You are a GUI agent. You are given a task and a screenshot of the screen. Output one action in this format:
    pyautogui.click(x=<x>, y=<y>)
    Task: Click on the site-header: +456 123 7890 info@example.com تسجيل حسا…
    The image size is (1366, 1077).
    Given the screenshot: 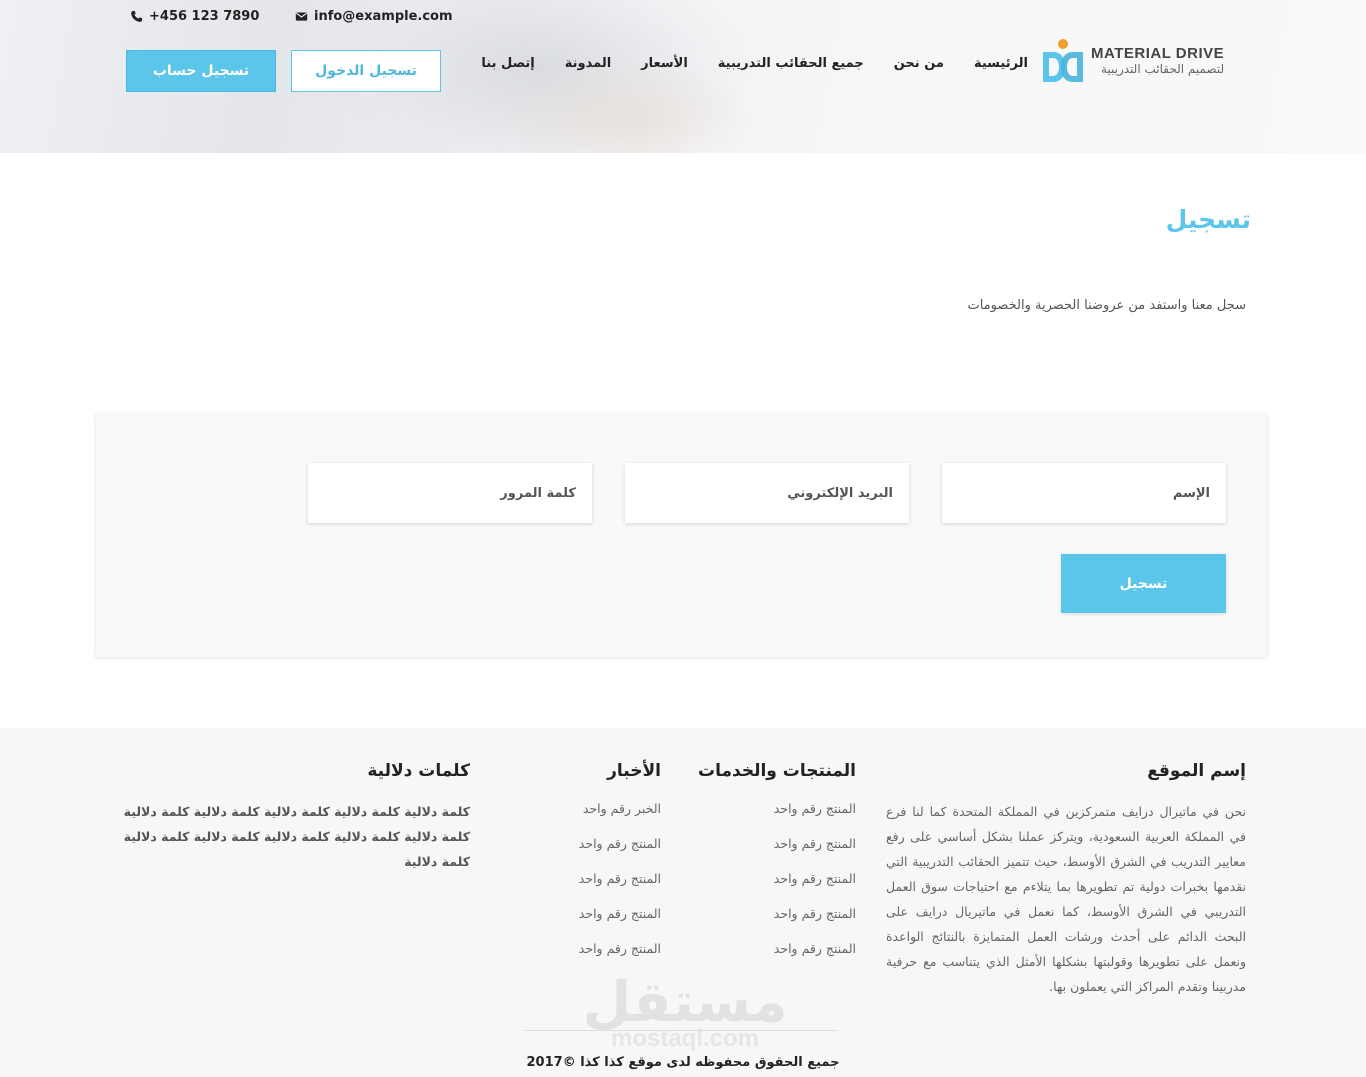 What is the action you would take?
    pyautogui.click(x=683, y=76)
    